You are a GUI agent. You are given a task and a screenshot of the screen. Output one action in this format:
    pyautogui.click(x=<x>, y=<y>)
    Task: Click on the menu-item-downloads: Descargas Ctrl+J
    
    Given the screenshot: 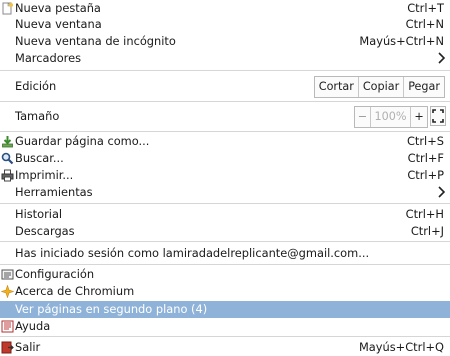 What is the action you would take?
    pyautogui.click(x=225, y=231)
    